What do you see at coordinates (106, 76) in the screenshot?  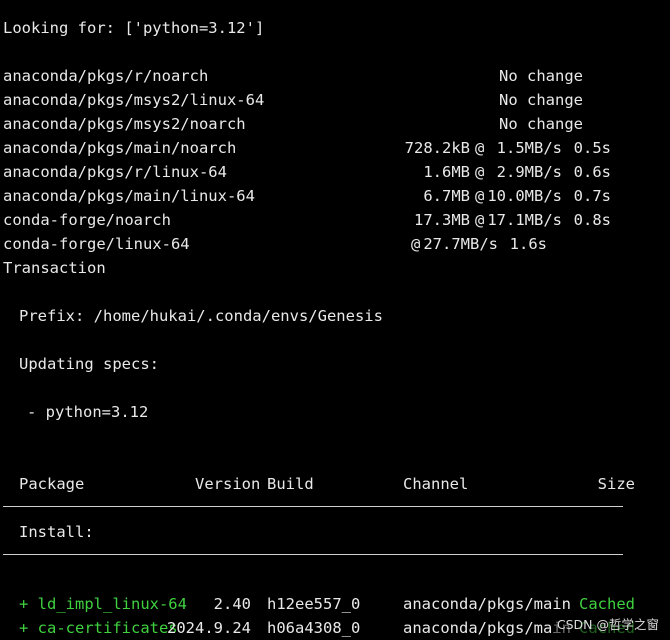 I see `repo-name: anaconda/pkgs/r/noarch` at bounding box center [106, 76].